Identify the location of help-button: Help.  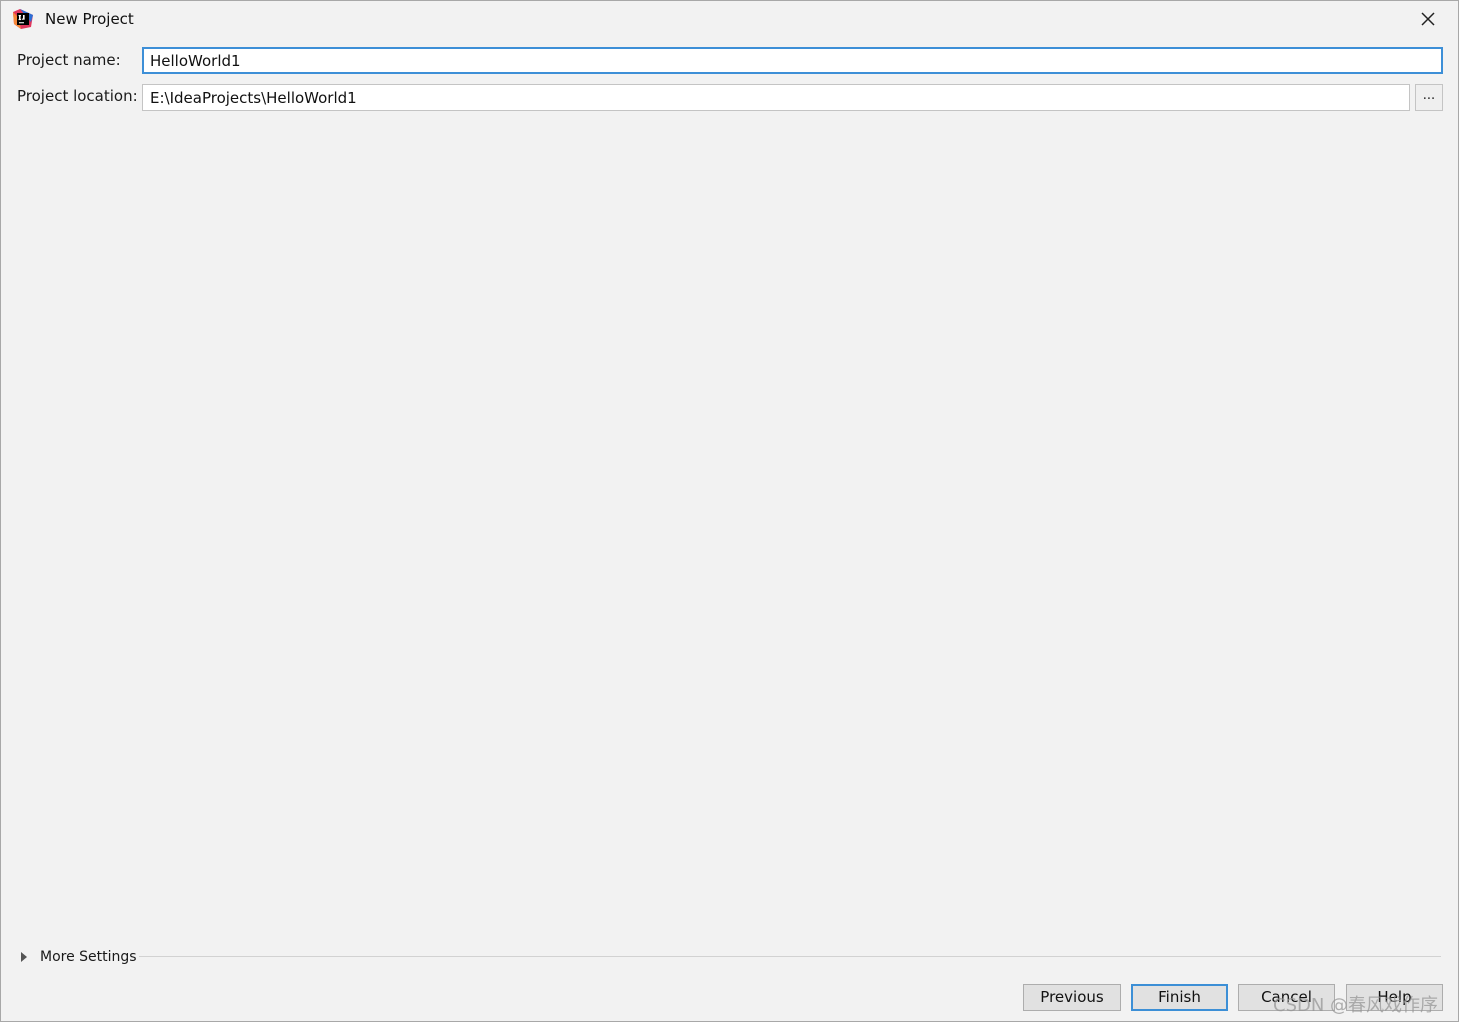
(1394, 997).